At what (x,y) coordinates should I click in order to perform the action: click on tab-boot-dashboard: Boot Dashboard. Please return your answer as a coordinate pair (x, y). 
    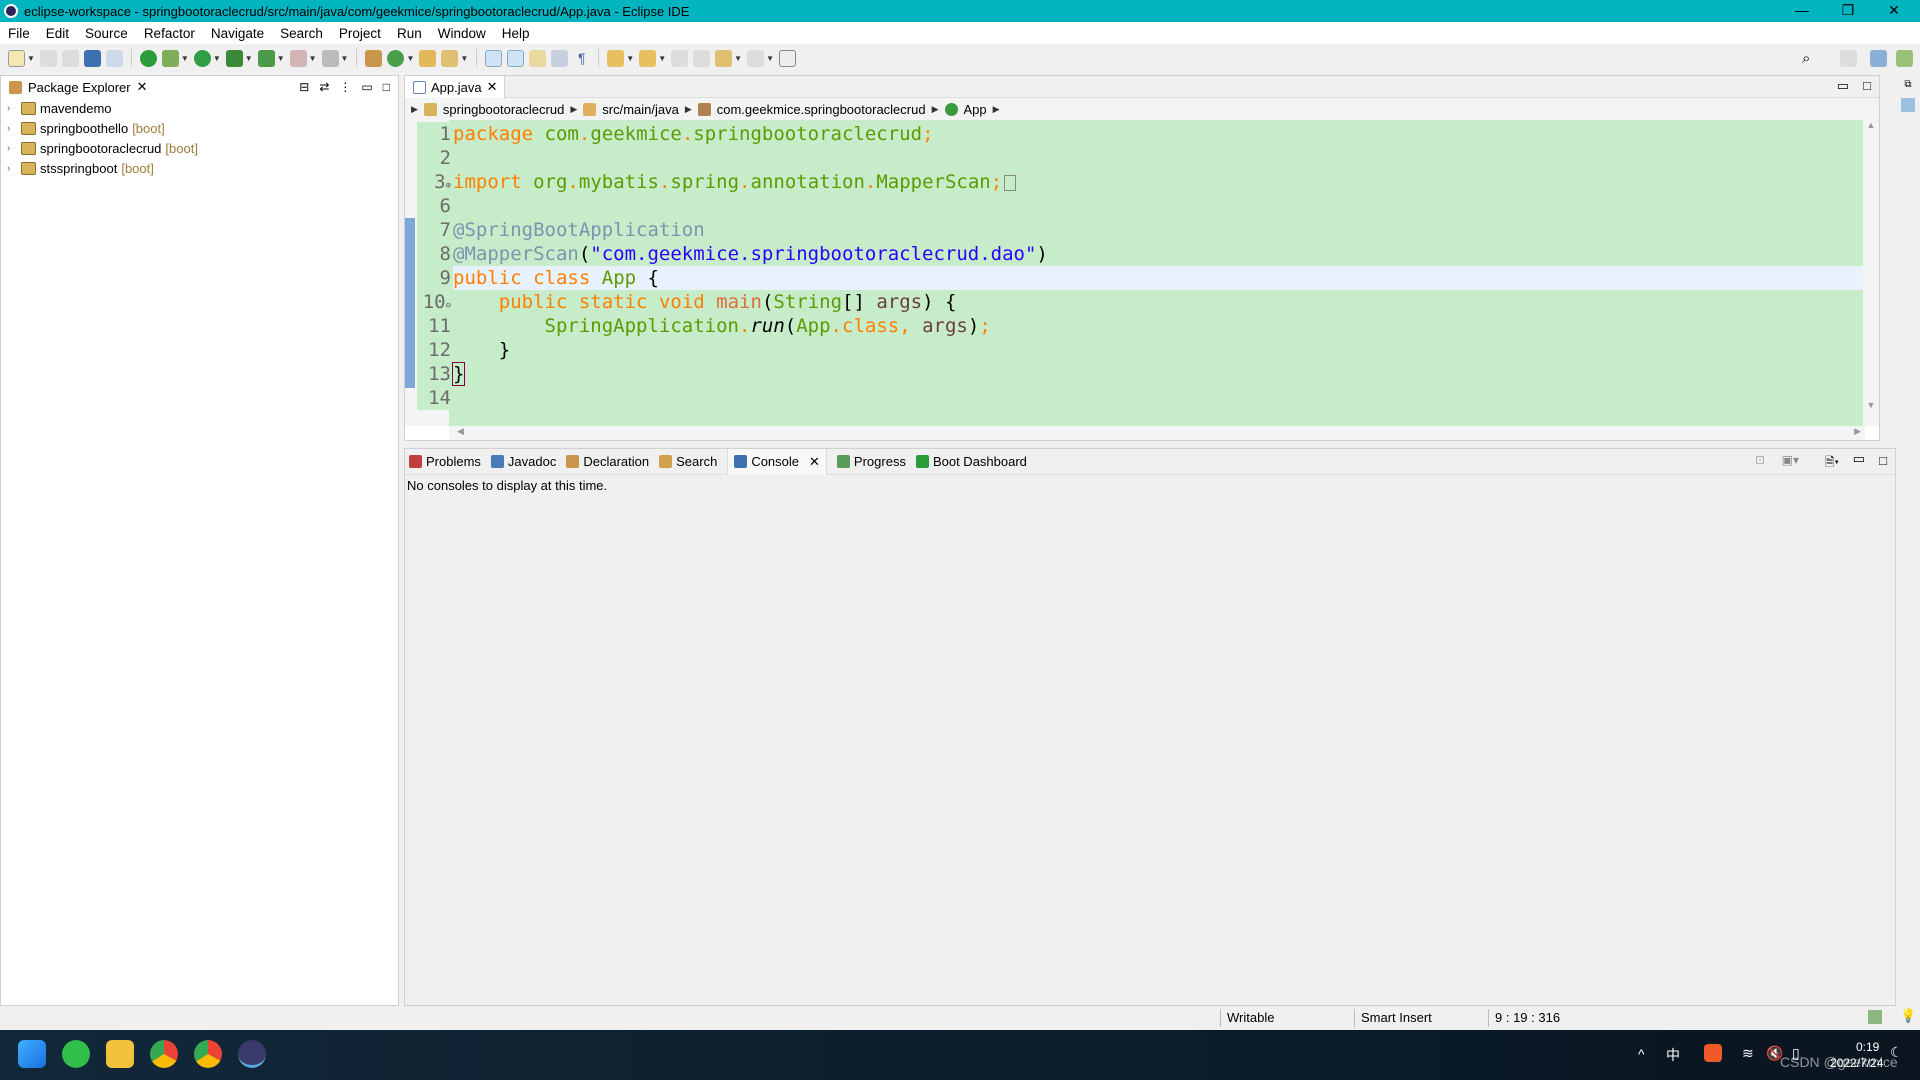
    Looking at the image, I should click on (971, 462).